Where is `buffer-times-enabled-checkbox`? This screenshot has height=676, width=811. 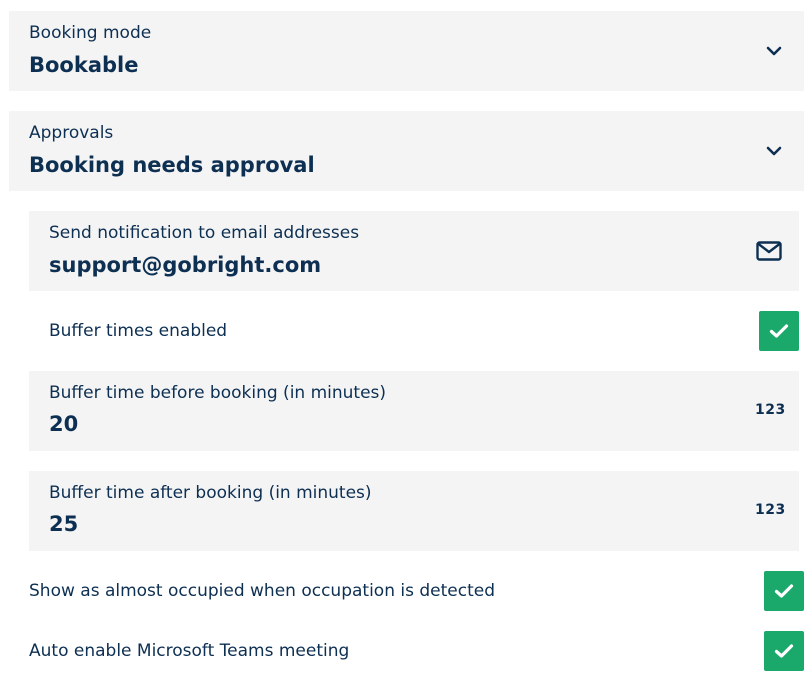 buffer-times-enabled-checkbox is located at coordinates (779, 331).